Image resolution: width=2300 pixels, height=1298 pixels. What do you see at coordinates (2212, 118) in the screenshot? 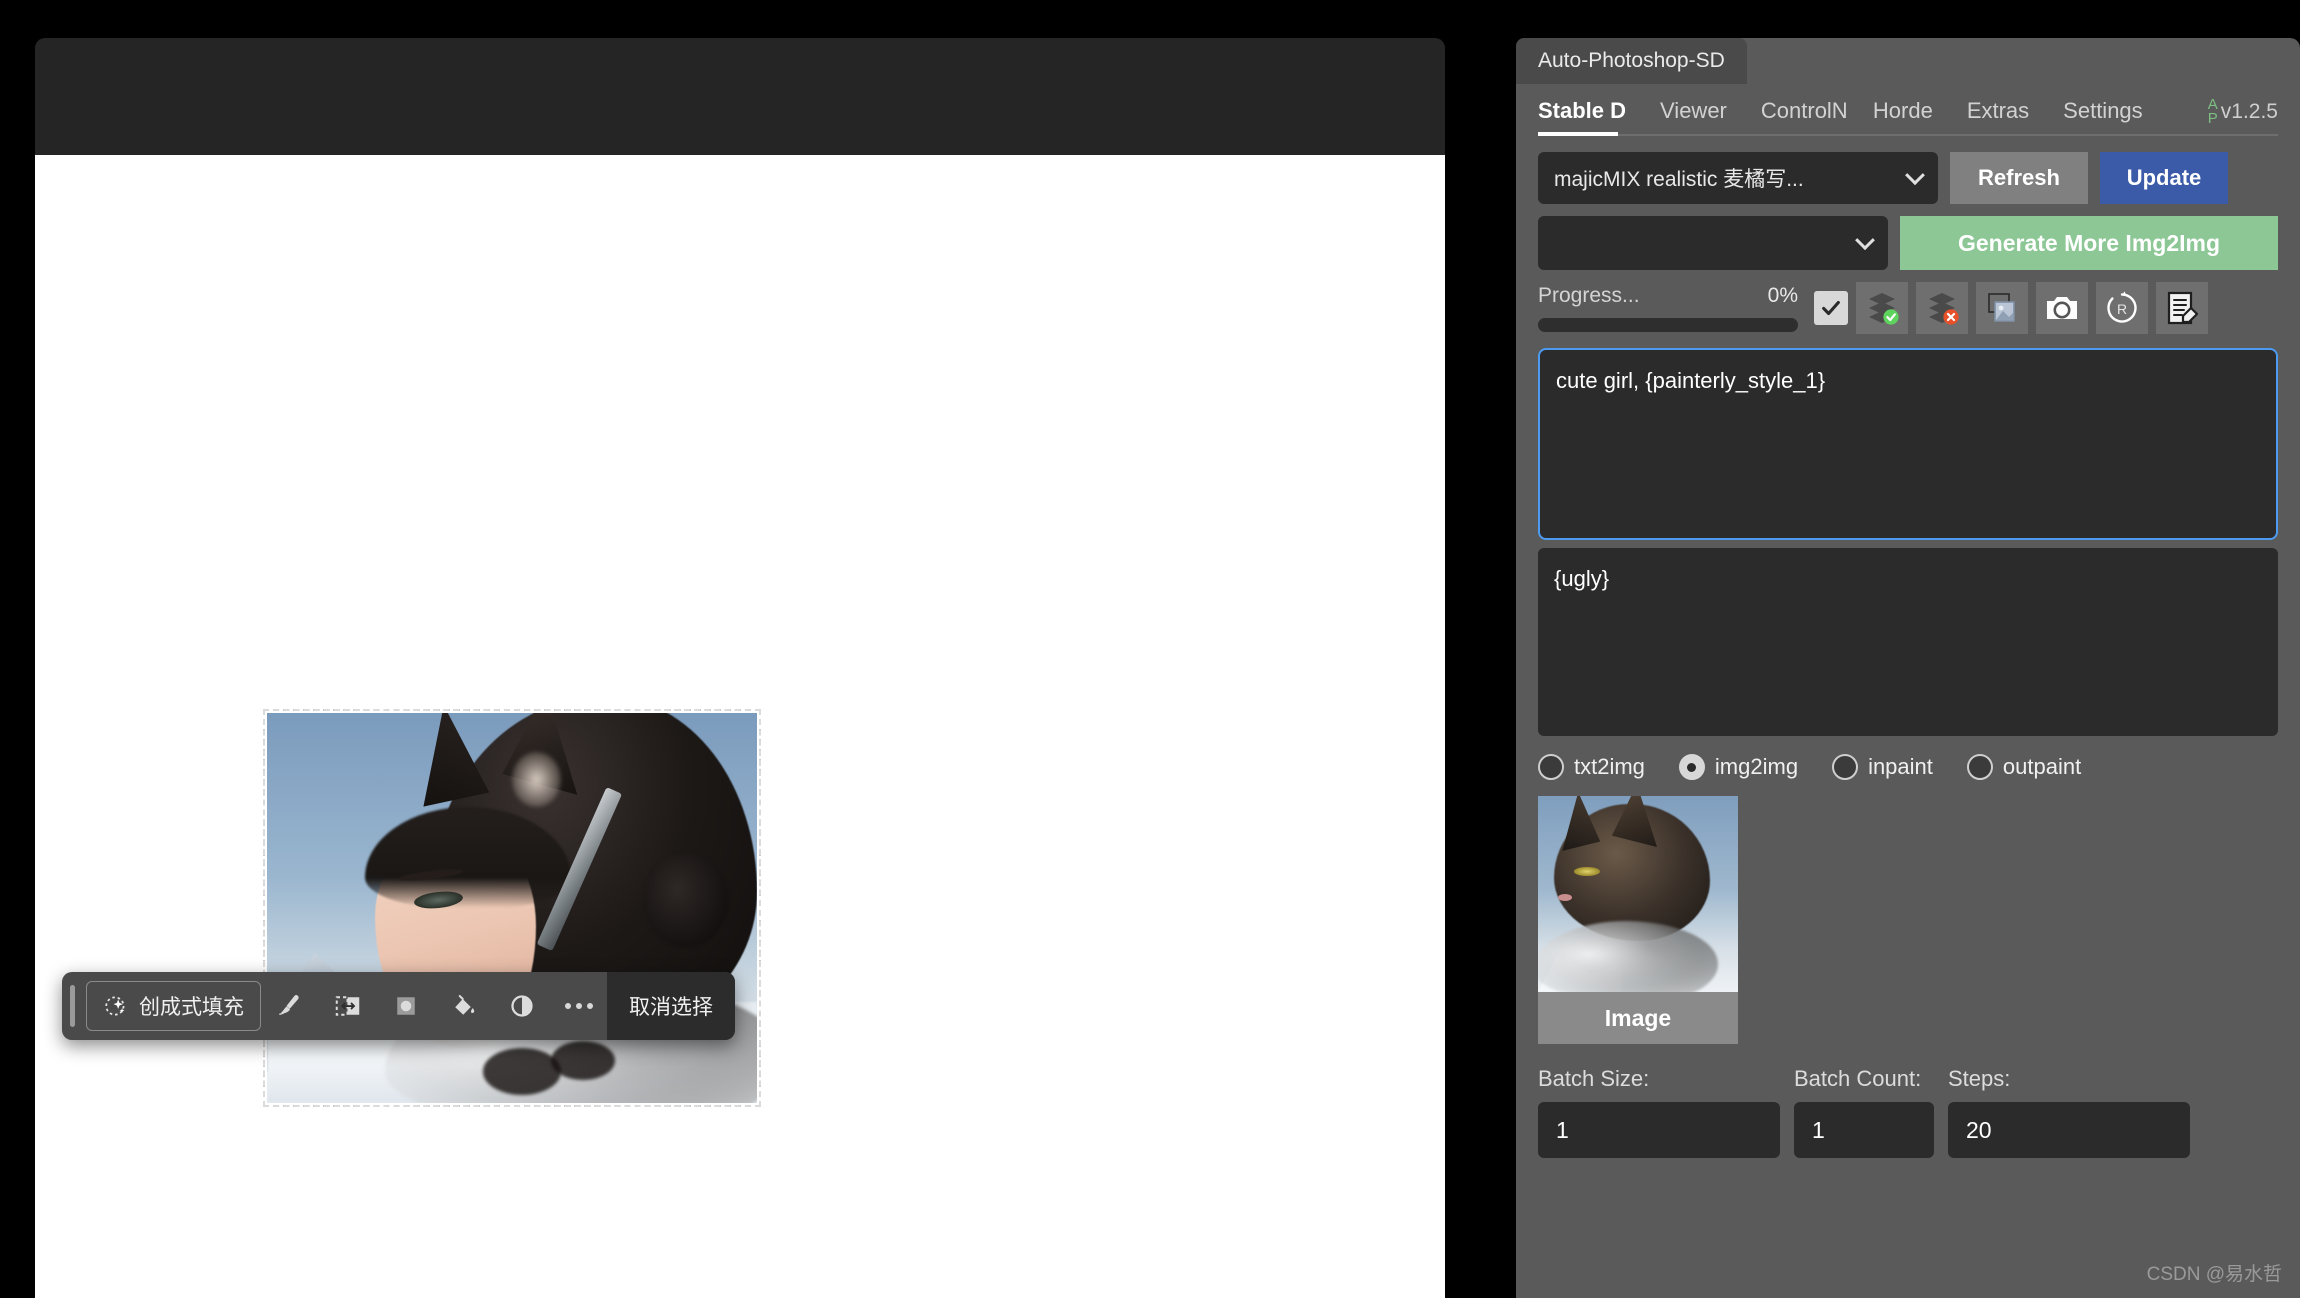
I see `ap-logo-bottom: P` at bounding box center [2212, 118].